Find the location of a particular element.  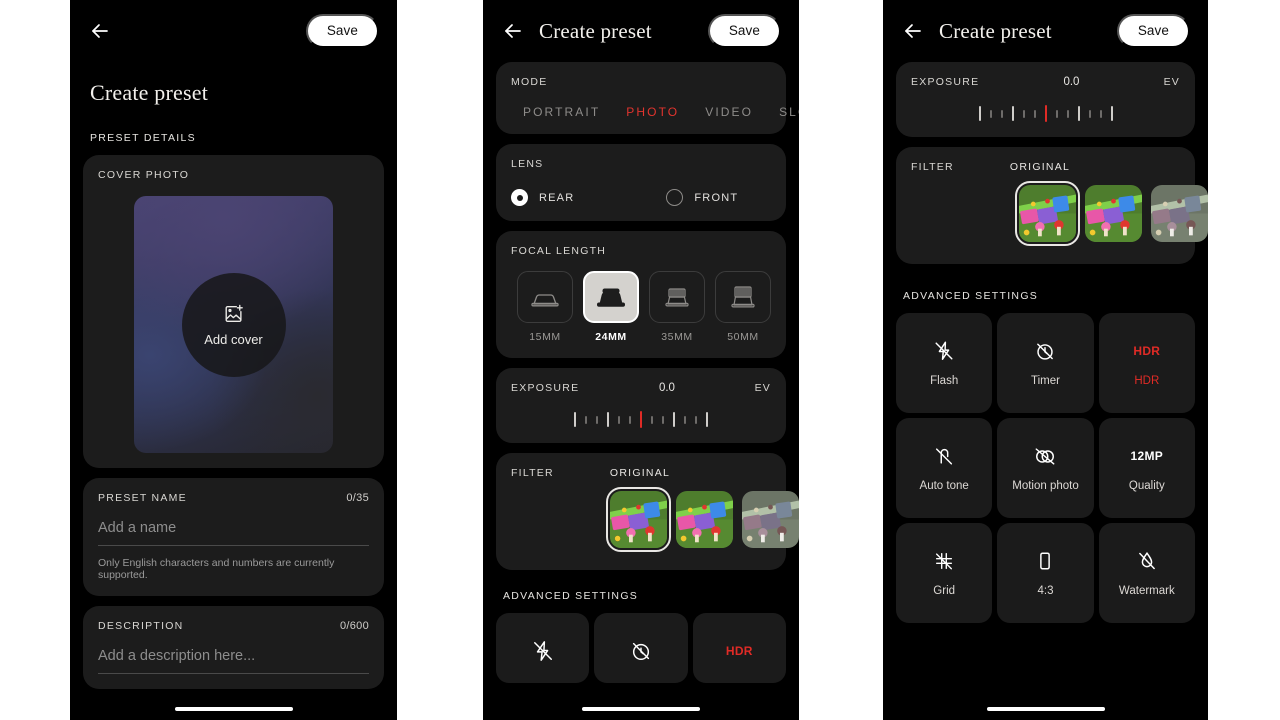

app-bar: Save is located at coordinates (233, 31).